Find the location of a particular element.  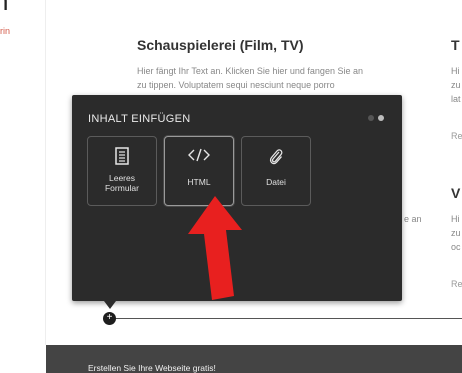

text-fragment-2c: oc is located at coordinates (456, 247).